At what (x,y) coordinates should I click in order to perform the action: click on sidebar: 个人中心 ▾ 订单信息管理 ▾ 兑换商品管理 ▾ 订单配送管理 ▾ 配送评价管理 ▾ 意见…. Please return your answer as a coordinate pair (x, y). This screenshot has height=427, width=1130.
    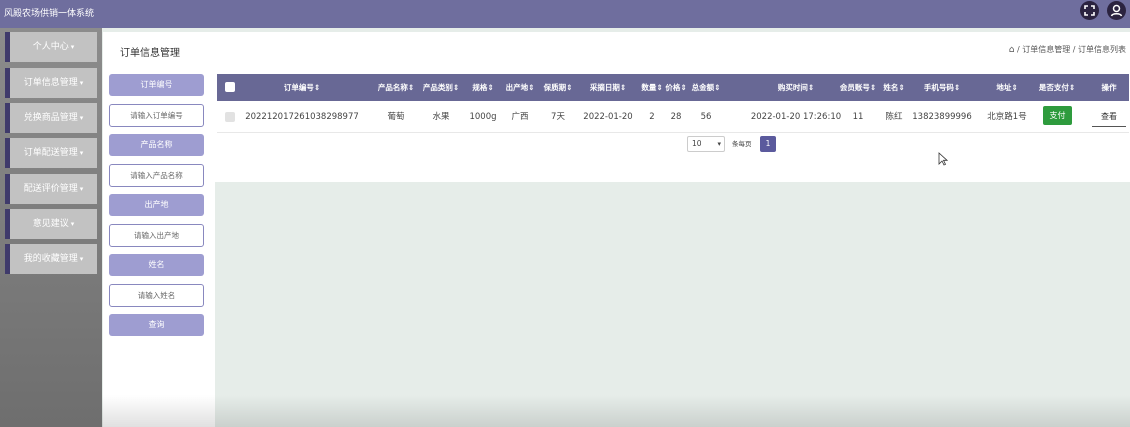
    Looking at the image, I should click on (51, 227).